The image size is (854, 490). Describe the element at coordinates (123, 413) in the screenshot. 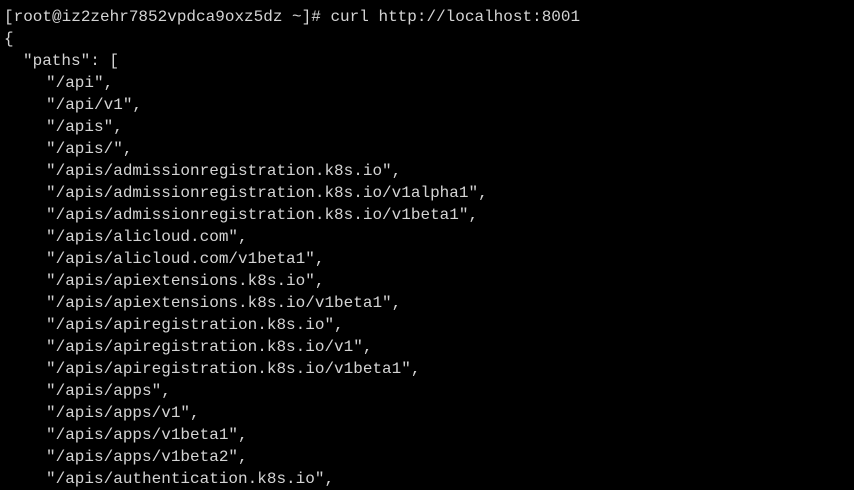

I see `path-entry: "/apis/apps/v1",` at that location.